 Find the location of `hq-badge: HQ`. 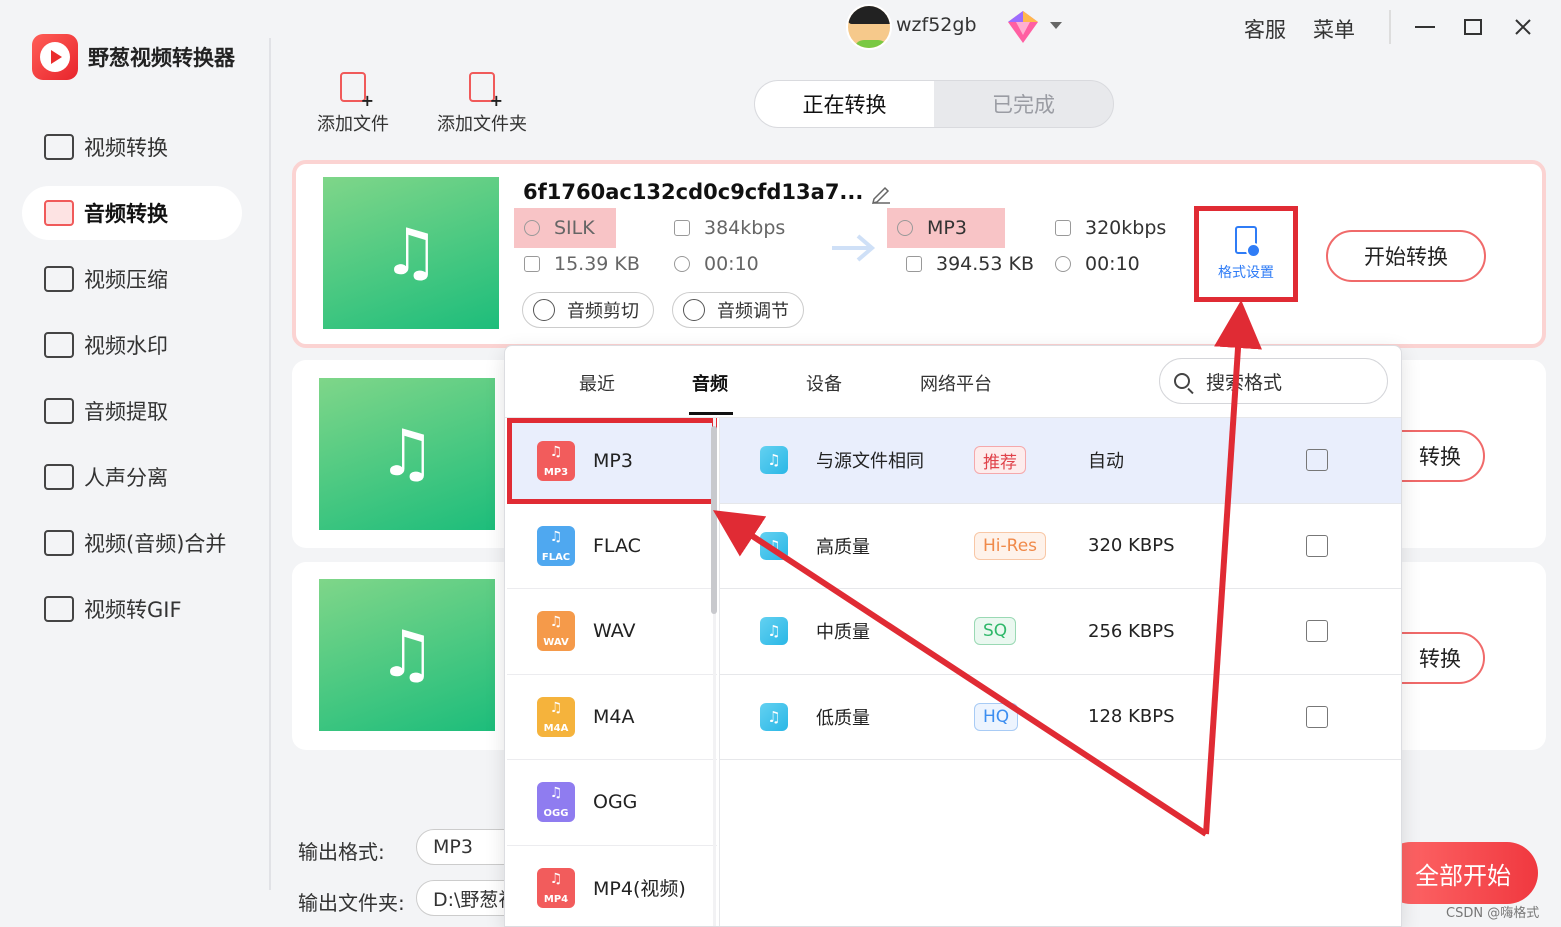

hq-badge: HQ is located at coordinates (996, 716).